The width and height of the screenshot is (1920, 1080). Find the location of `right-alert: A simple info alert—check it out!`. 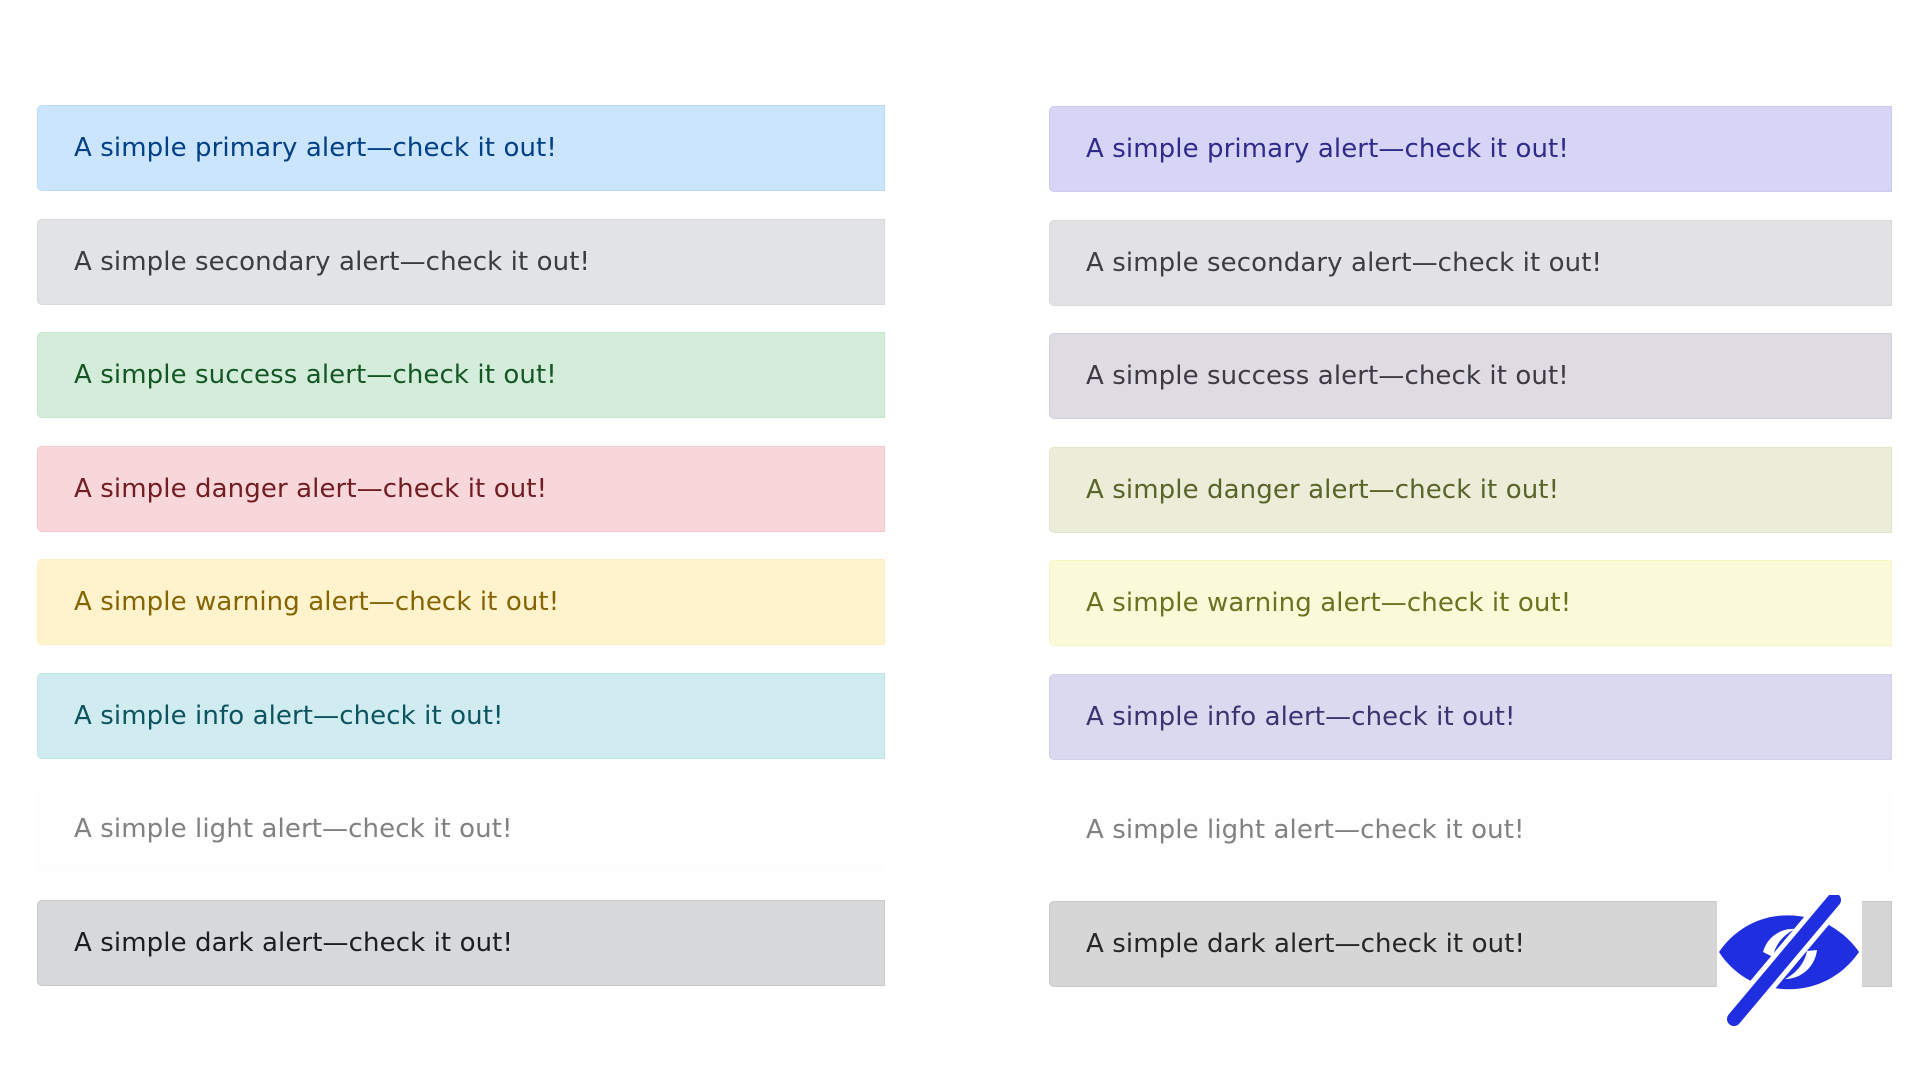

right-alert: A simple info alert—check it out! is located at coordinates (1470, 716).